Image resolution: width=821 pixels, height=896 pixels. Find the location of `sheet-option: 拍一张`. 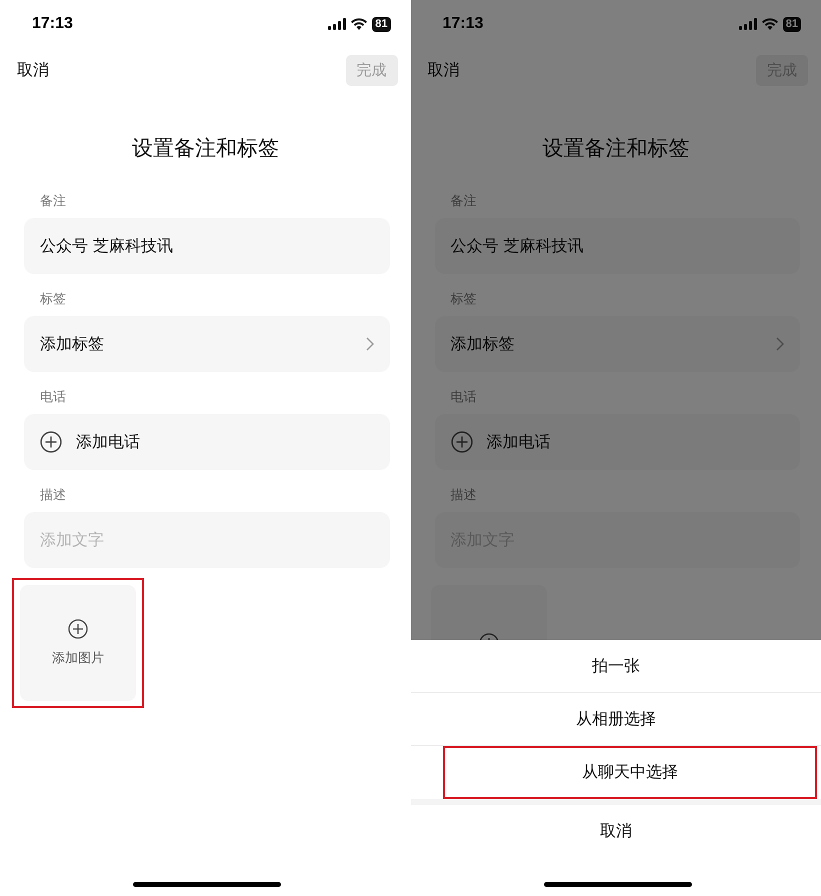

sheet-option: 拍一张 is located at coordinates (615, 666).